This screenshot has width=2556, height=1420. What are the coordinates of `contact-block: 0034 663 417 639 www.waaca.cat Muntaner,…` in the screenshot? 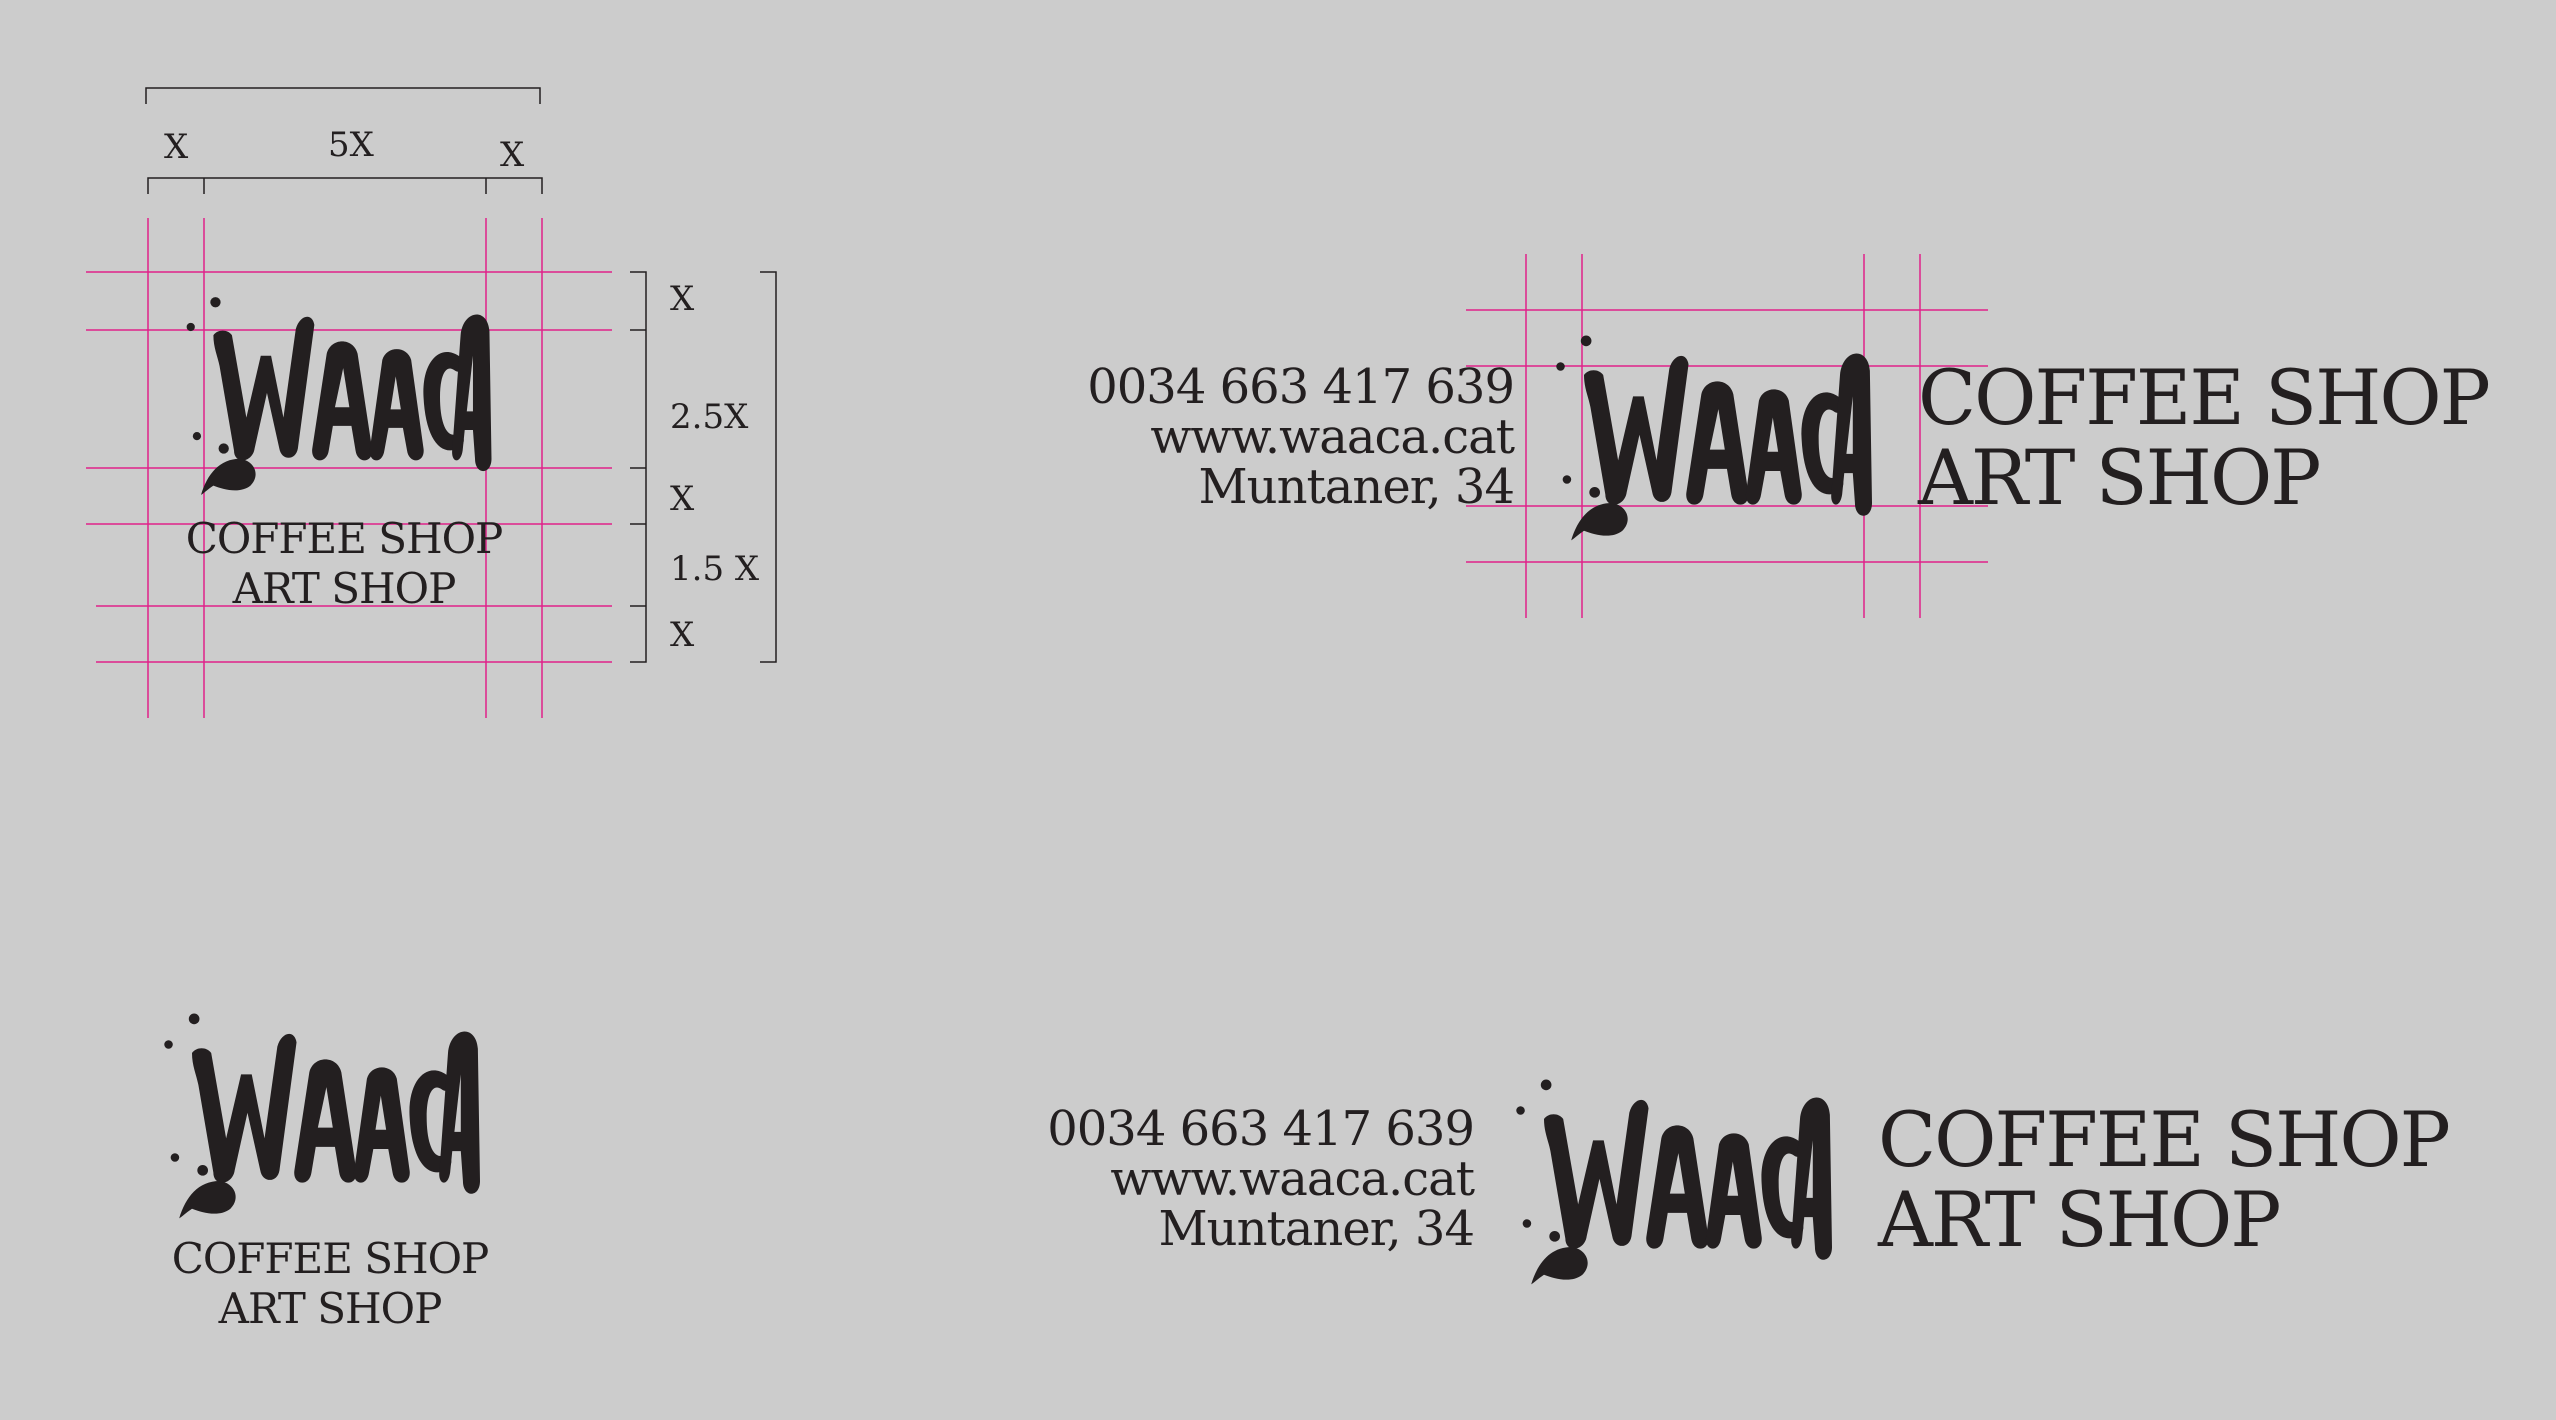 It's located at (1247, 1179).